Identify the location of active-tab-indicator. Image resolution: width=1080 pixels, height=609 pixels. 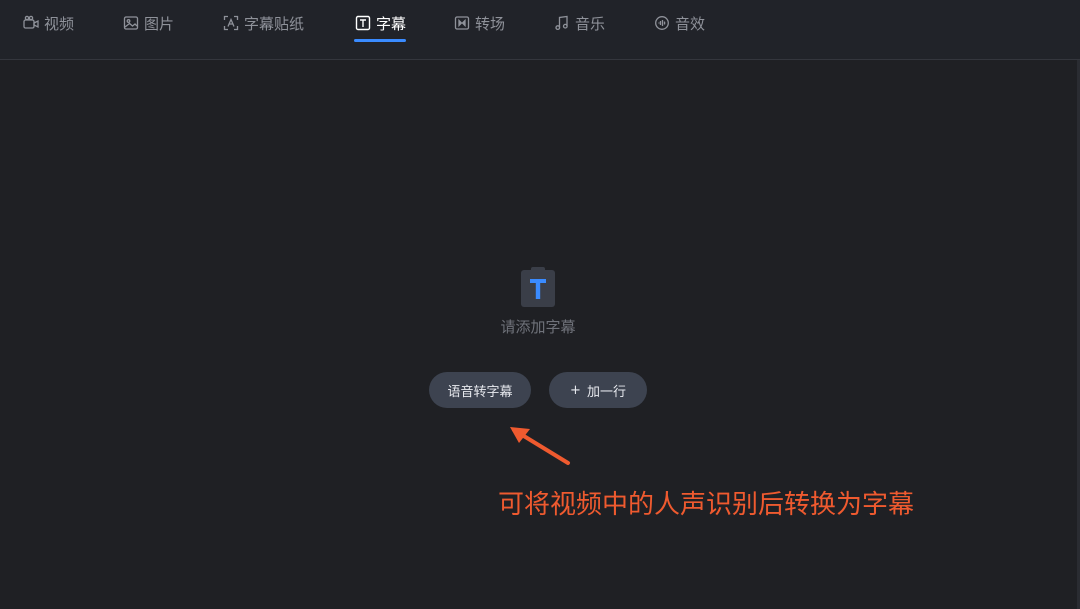
(380, 40).